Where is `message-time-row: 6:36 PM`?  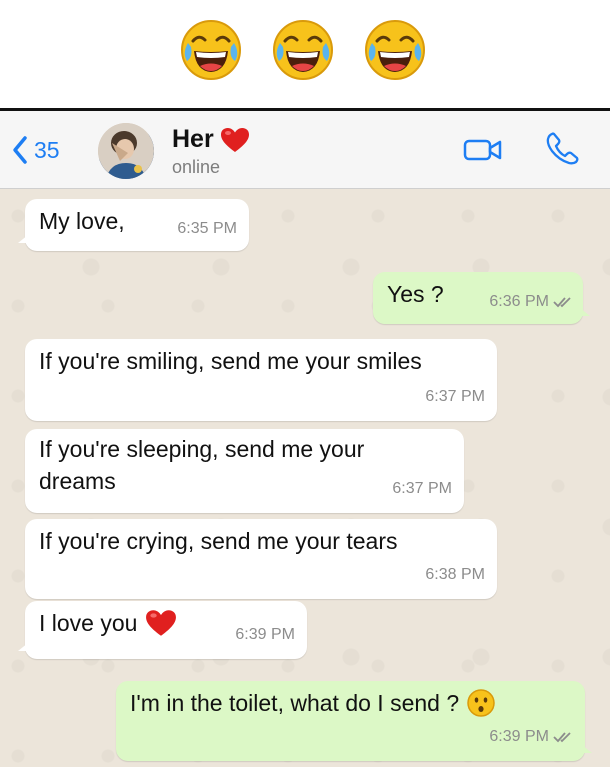
message-time-row: 6:36 PM is located at coordinates (531, 302).